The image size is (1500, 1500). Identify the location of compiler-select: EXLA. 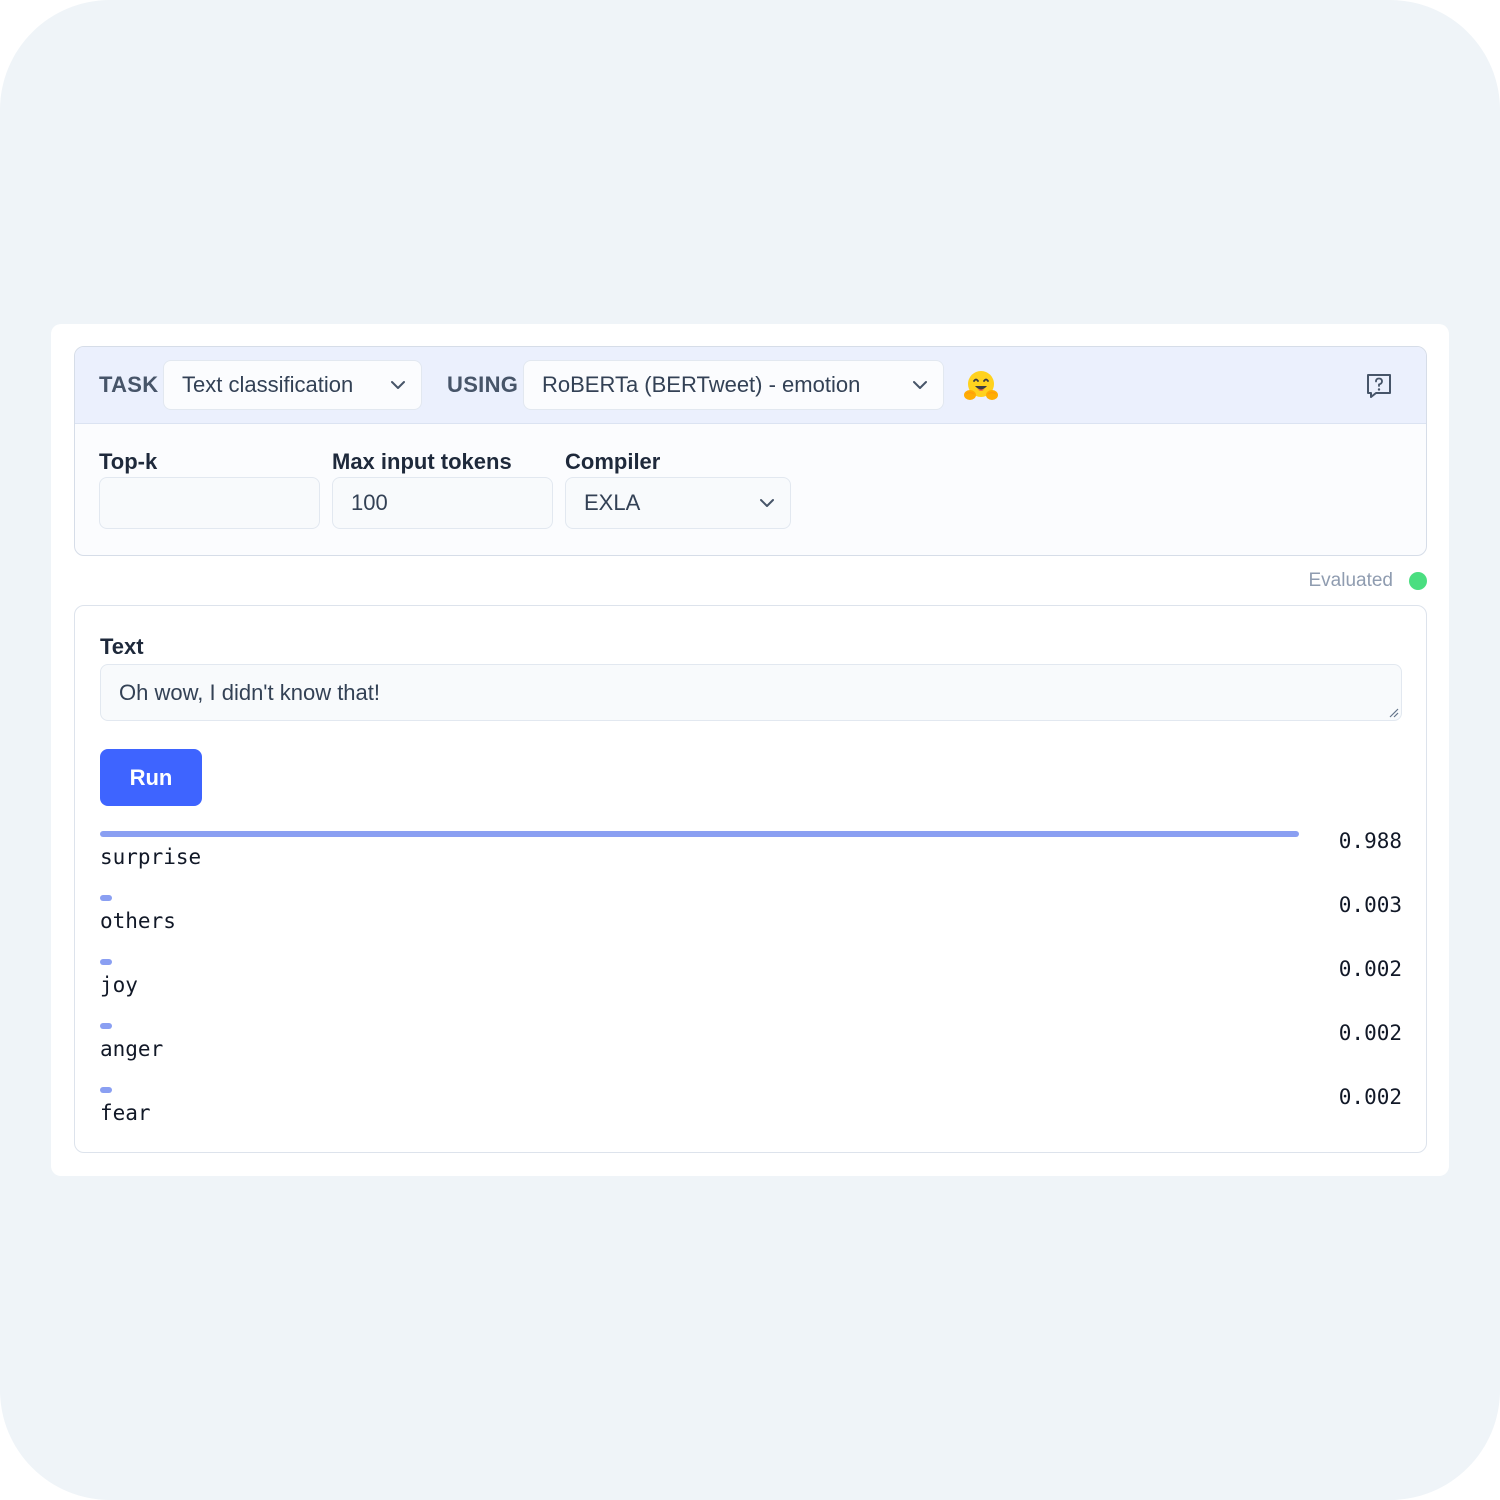
(678, 503).